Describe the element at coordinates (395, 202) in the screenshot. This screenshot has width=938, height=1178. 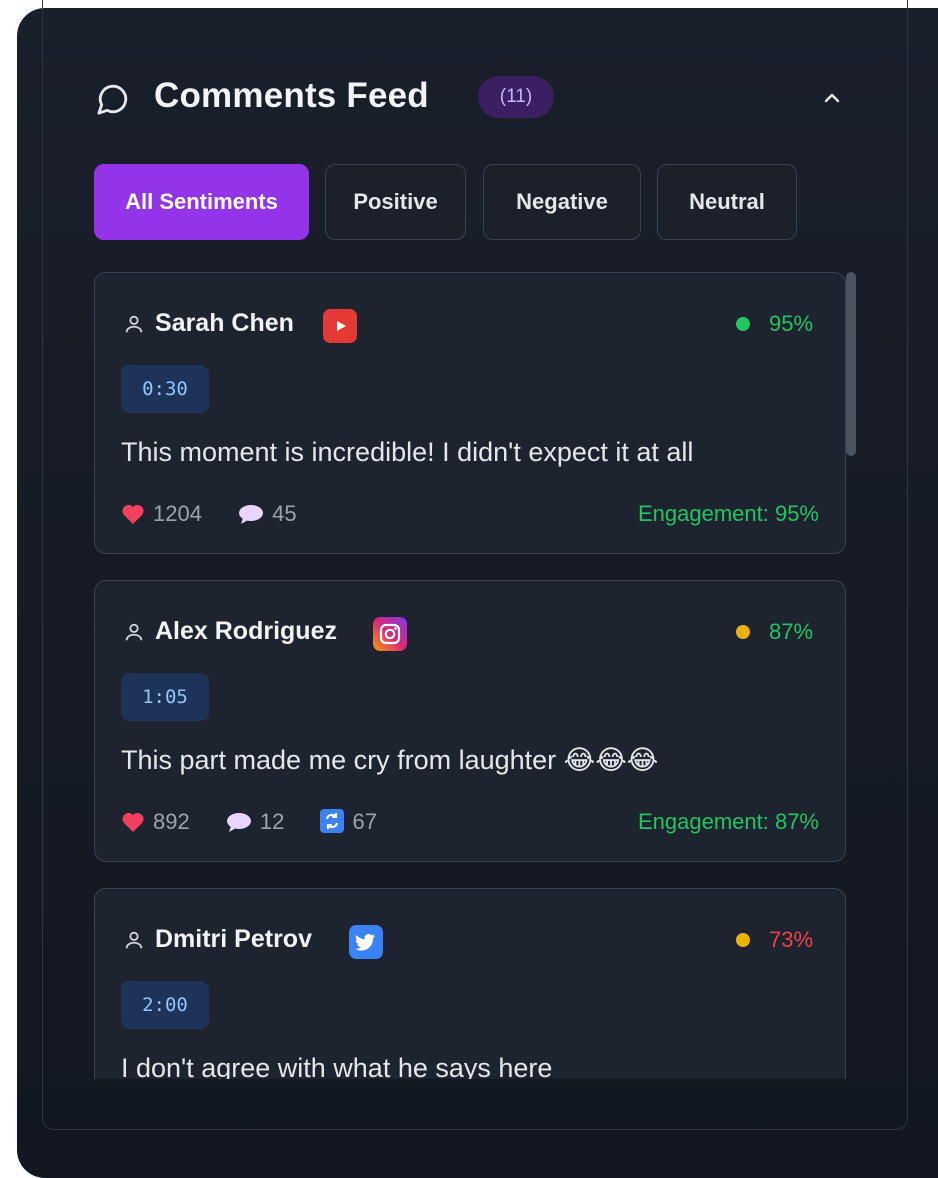
I see `filter-positive: Positive` at that location.